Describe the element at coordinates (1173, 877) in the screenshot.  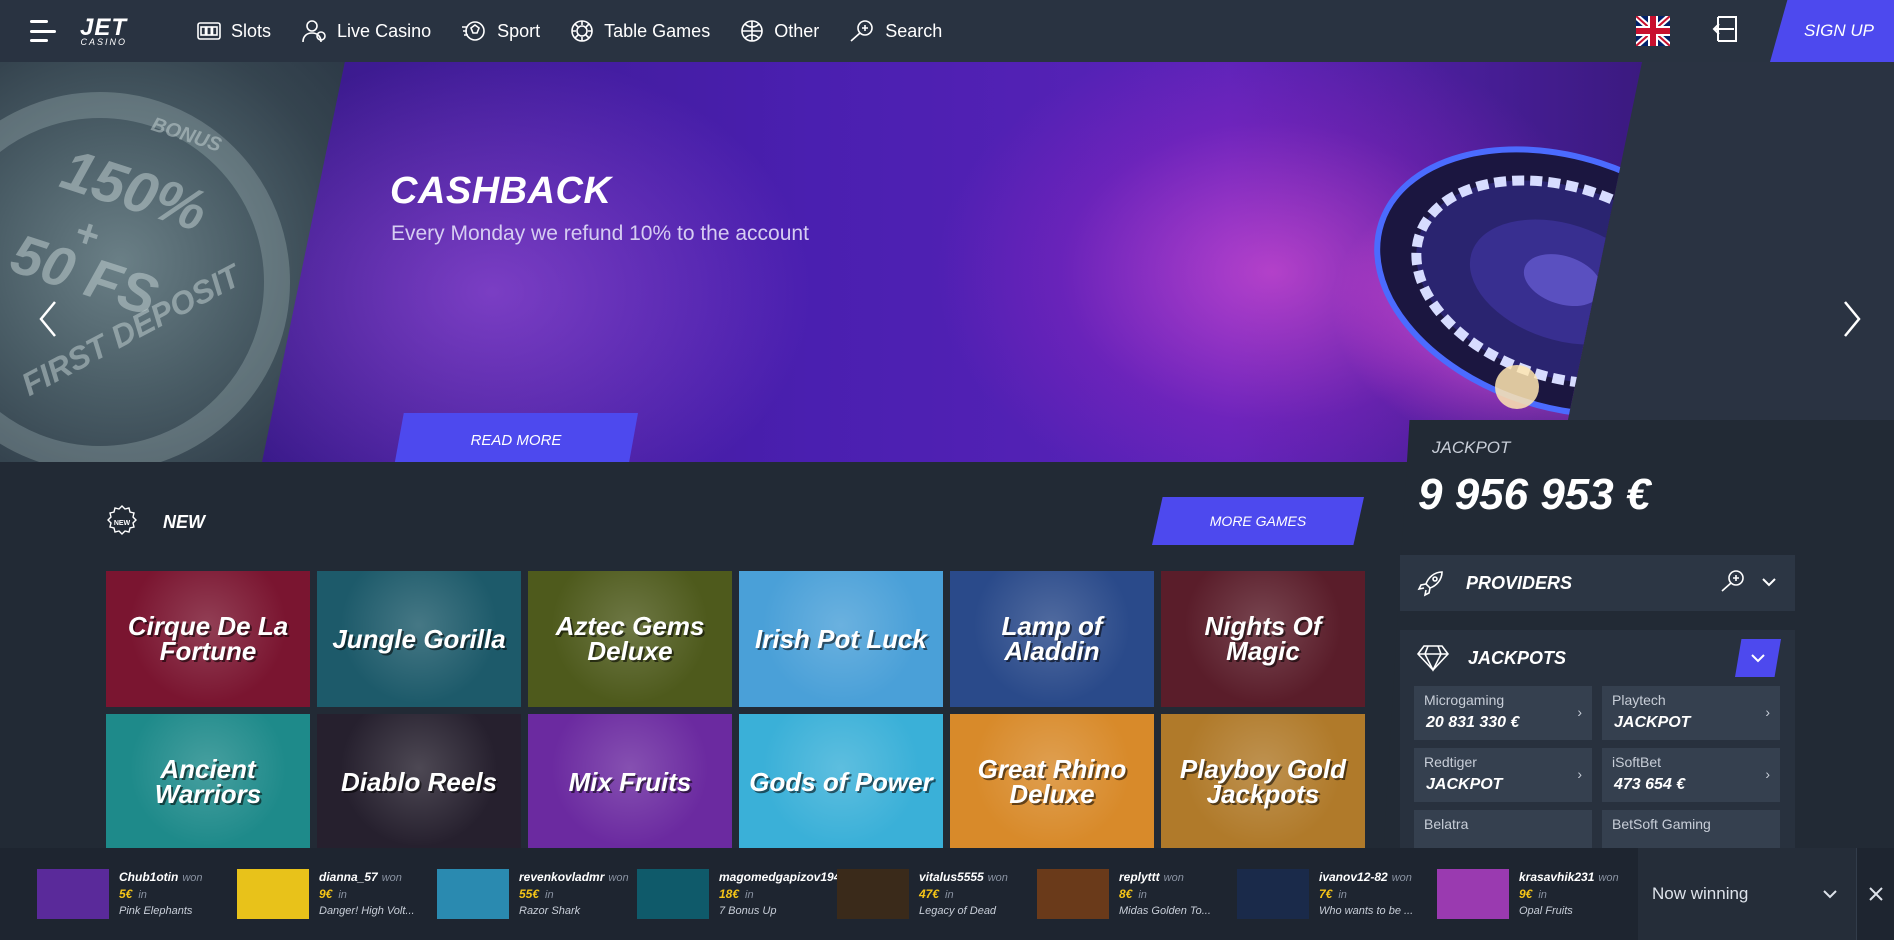
I see `won-label: won` at that location.